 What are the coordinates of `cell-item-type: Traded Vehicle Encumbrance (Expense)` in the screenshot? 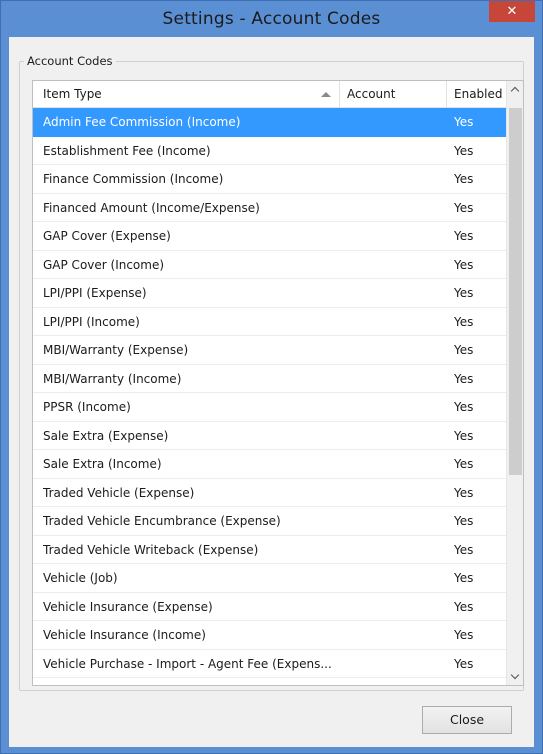 It's located at (162, 521).